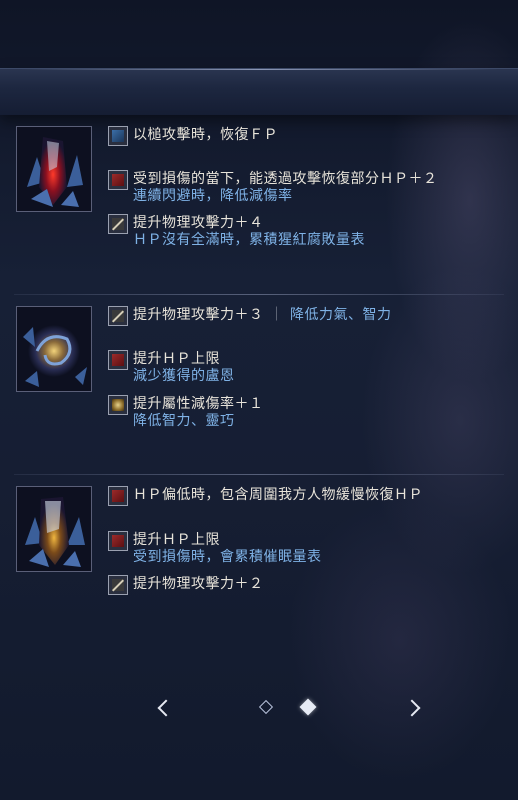  What do you see at coordinates (118, 136) in the screenshot?
I see `blue-square-icon` at bounding box center [118, 136].